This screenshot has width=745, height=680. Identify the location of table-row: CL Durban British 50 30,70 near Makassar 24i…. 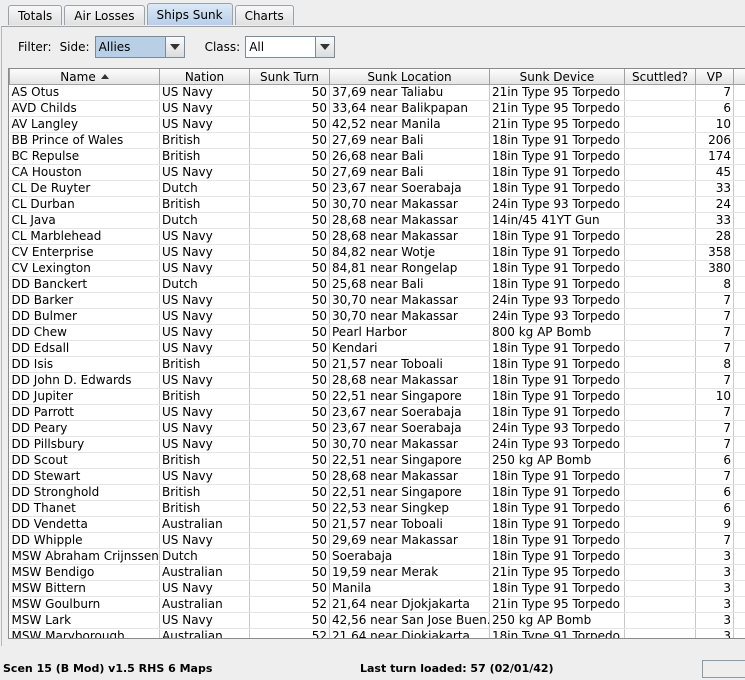
(377, 204).